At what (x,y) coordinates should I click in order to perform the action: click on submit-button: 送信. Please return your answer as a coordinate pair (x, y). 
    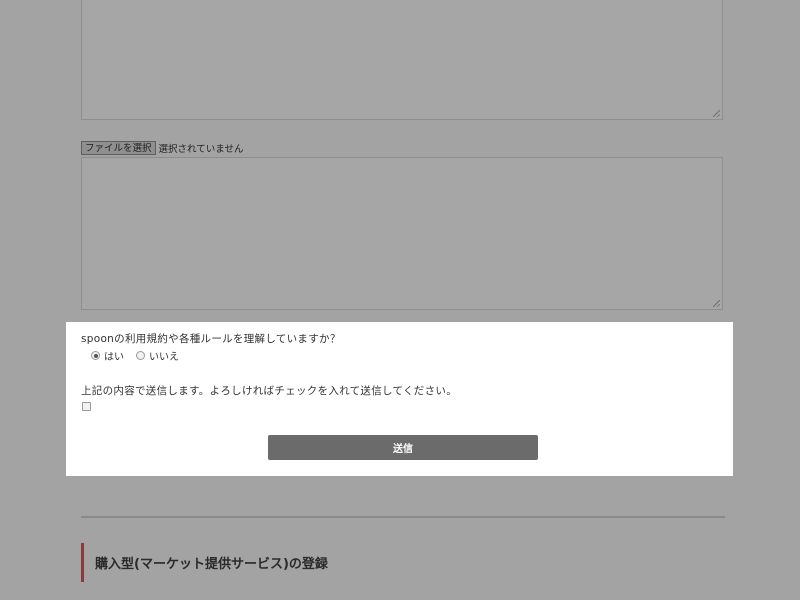
    Looking at the image, I should click on (403, 447).